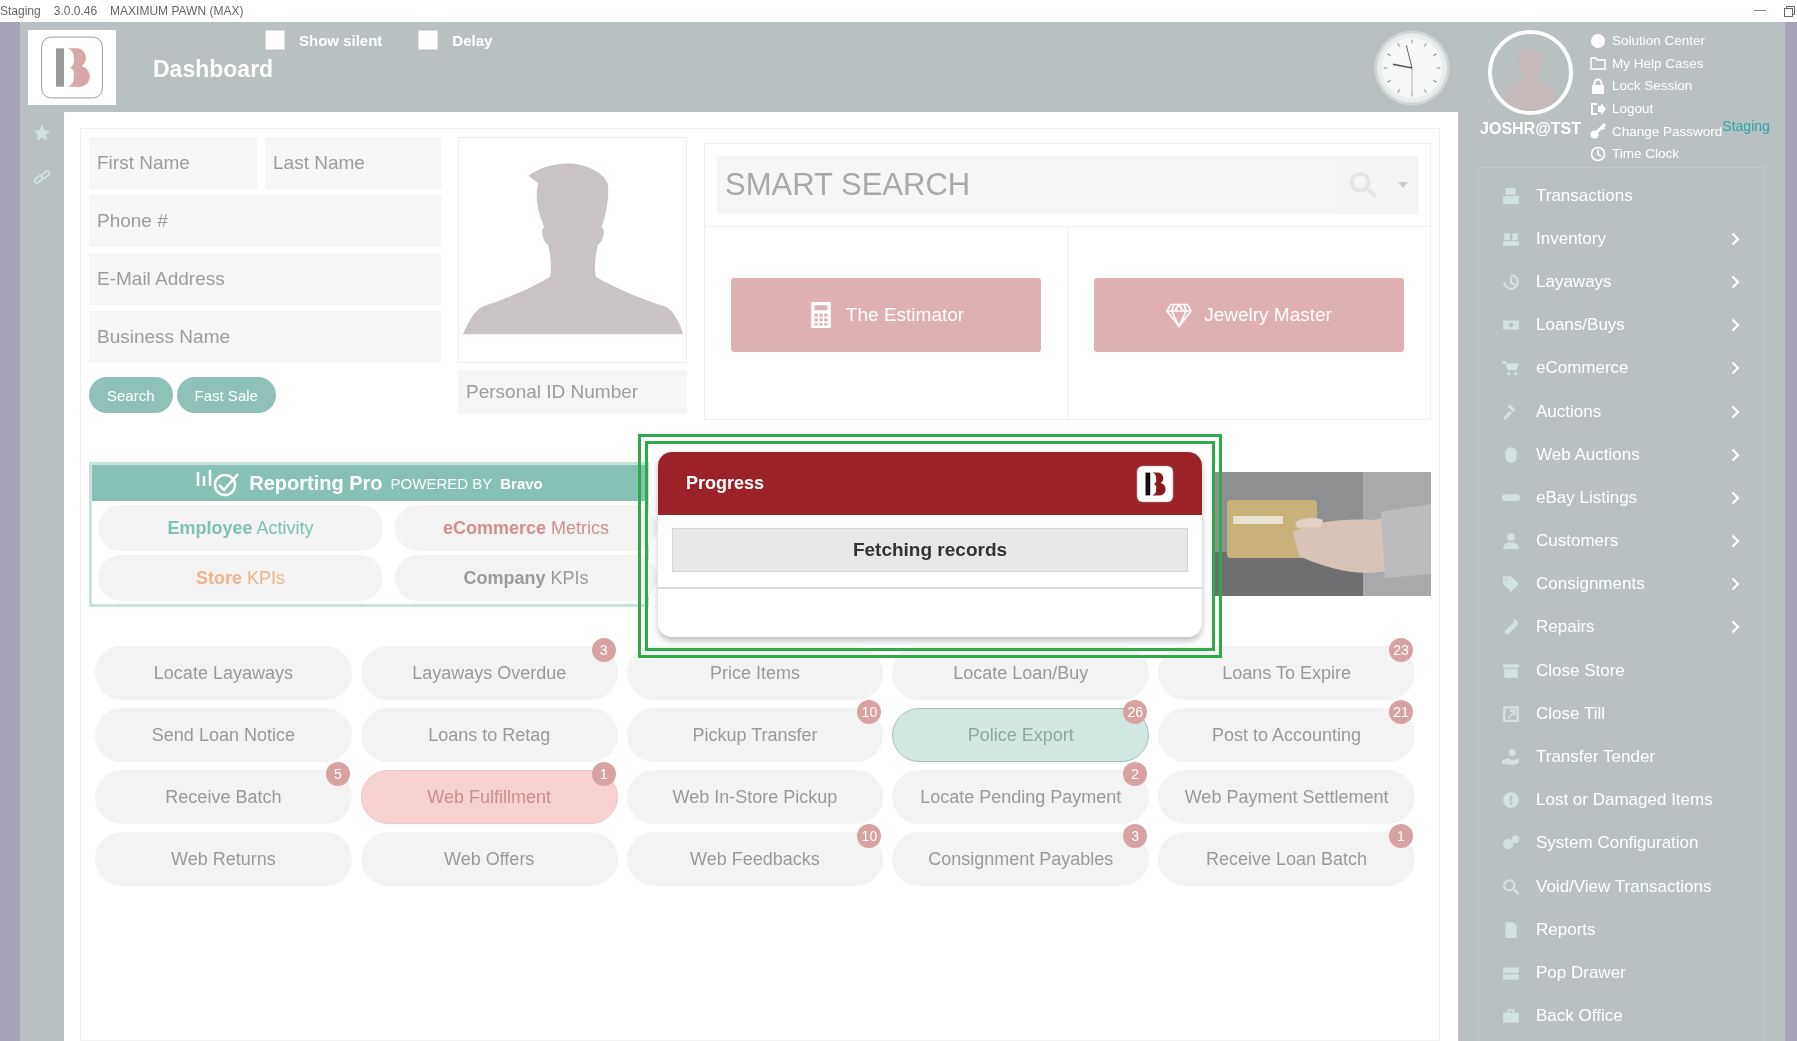 Image resolution: width=1797 pixels, height=1041 pixels. Describe the element at coordinates (265, 279) in the screenshot. I see `input-field: E-Mail Address` at that location.